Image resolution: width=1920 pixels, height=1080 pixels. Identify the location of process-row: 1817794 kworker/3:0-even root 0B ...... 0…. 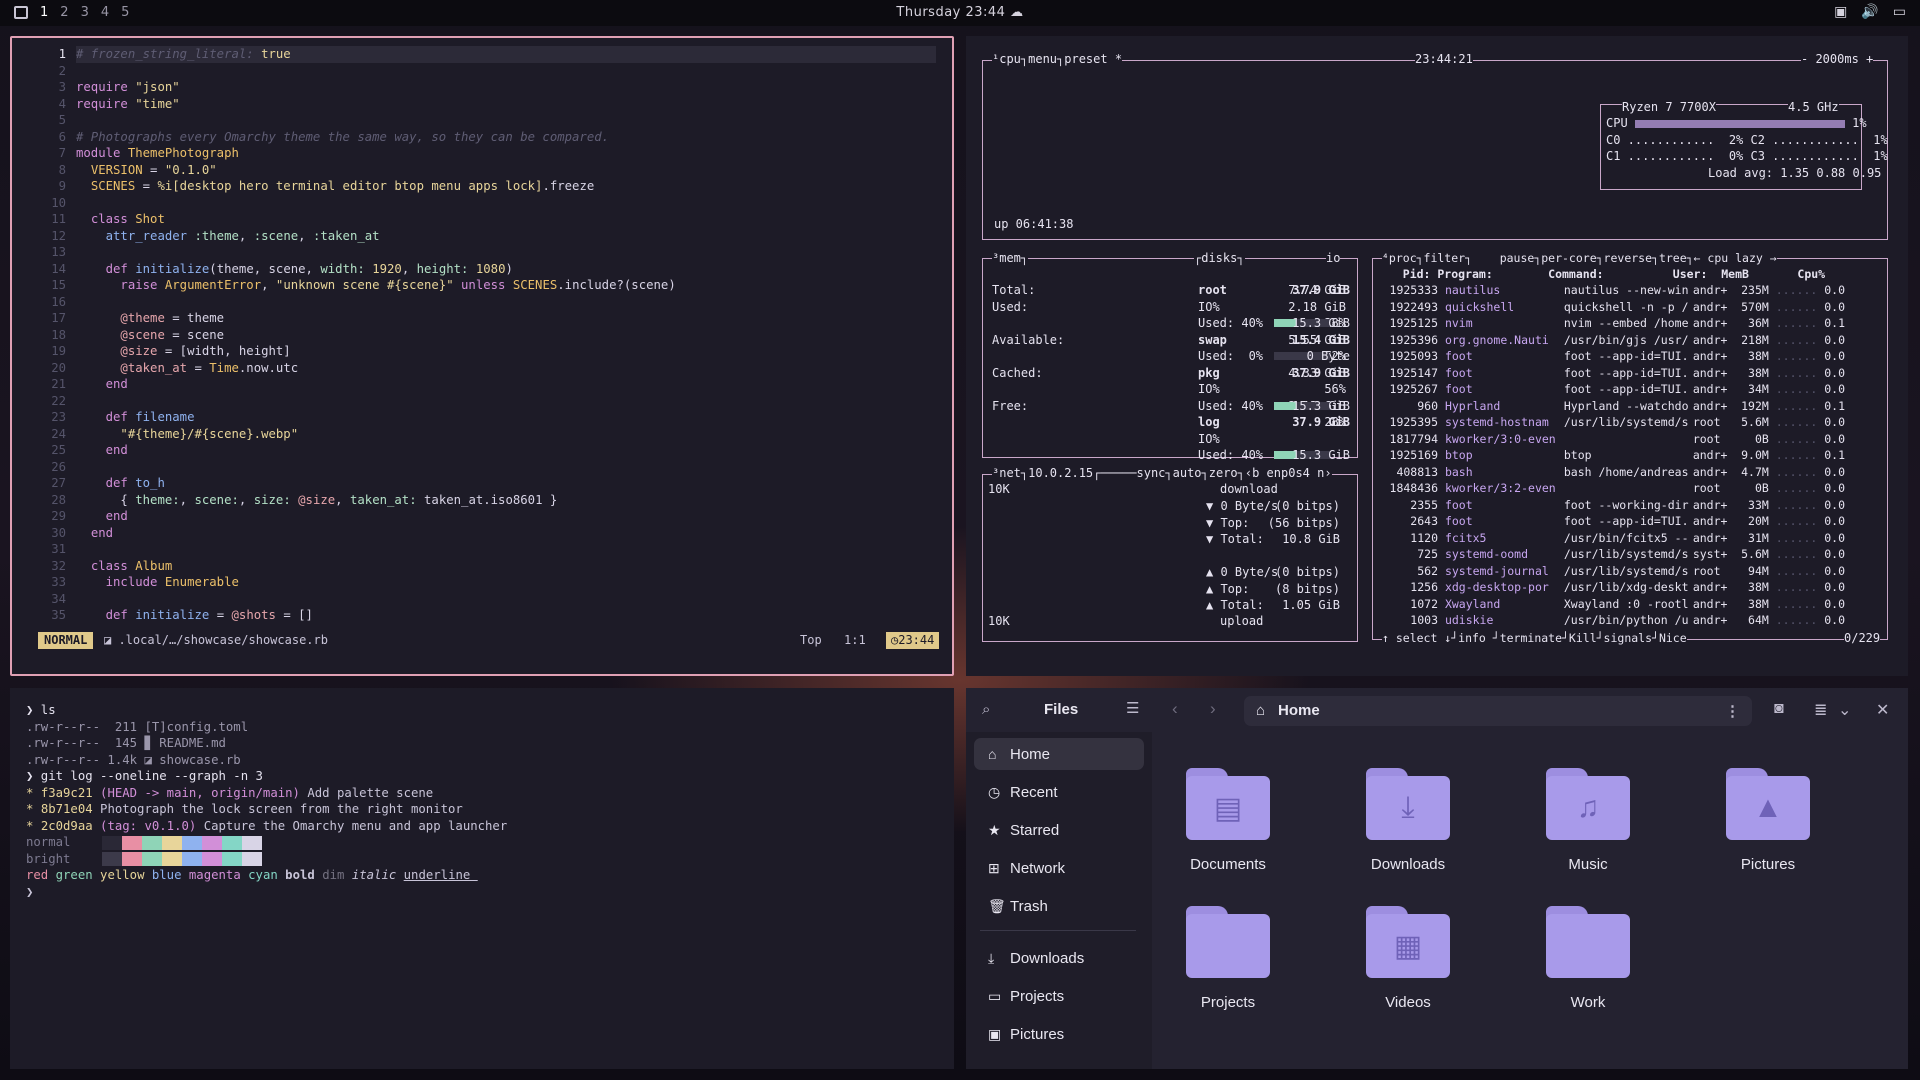
(1613, 439).